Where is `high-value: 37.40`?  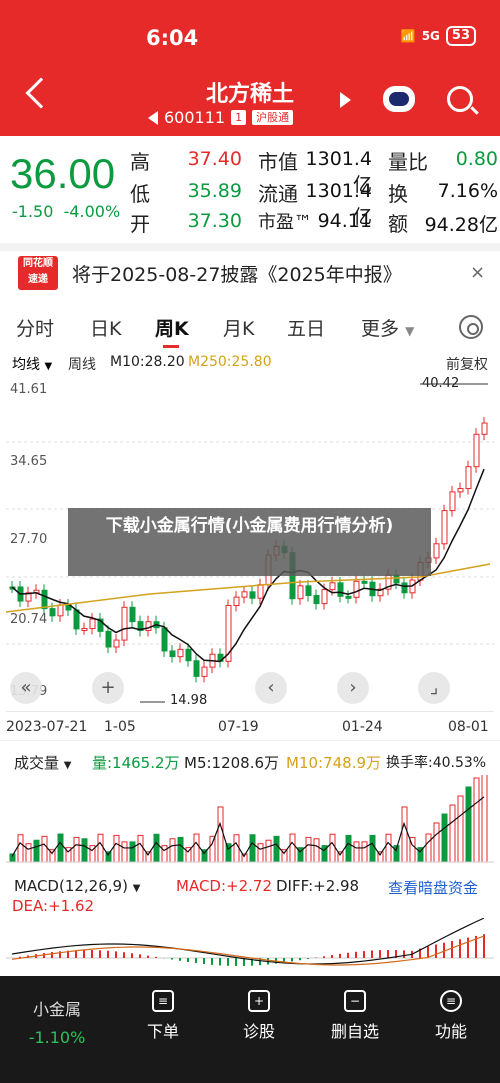
high-value: 37.40 is located at coordinates (214, 159).